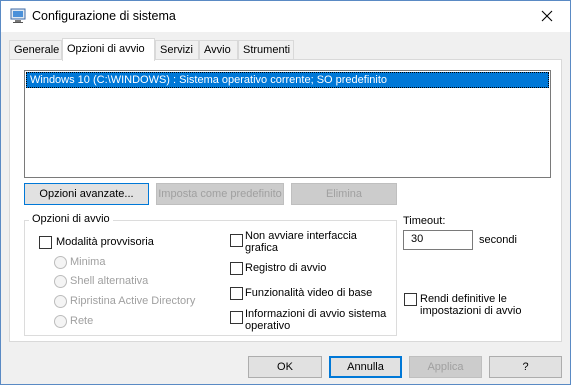 This screenshot has height=385, width=571. I want to click on ok-button: OK, so click(285, 367).